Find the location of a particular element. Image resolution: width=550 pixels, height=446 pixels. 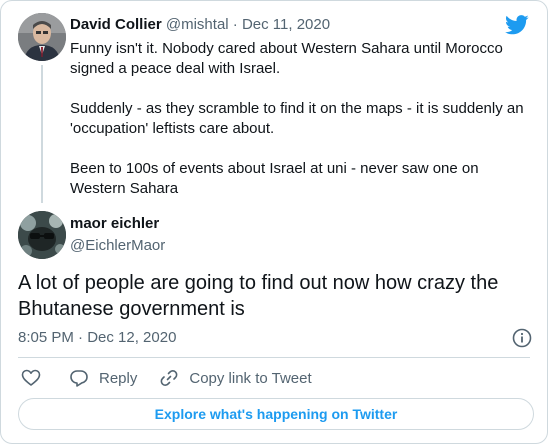

parent-tweet-date: Dec 11, 2020 is located at coordinates (286, 24).